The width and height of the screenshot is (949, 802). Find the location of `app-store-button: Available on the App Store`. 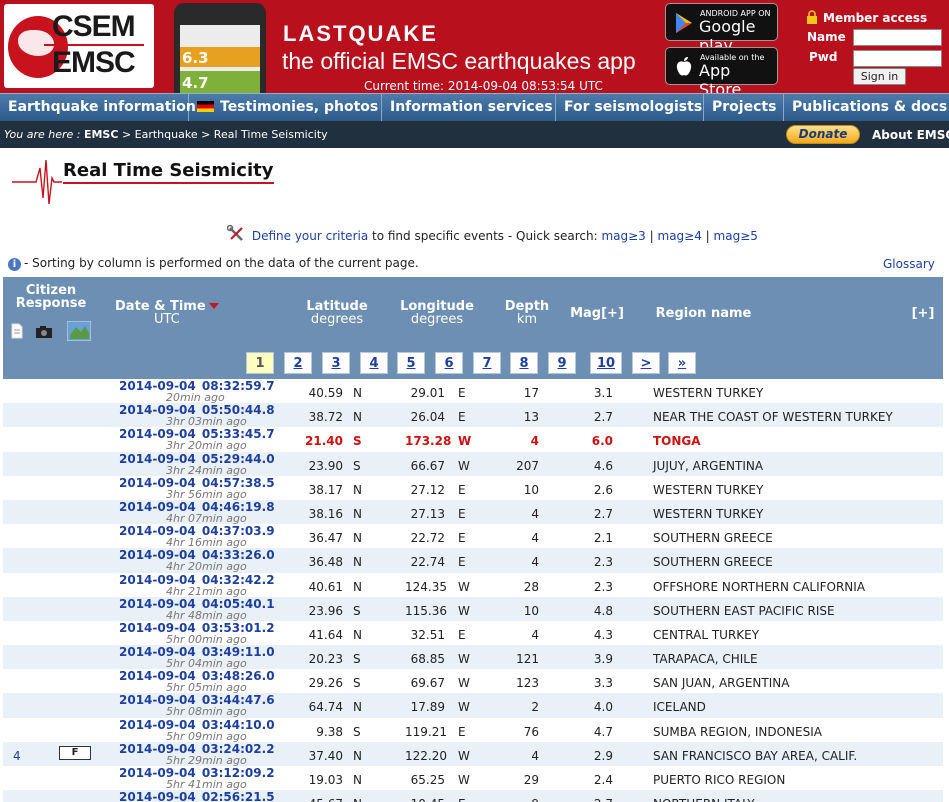

app-store-button: Available on the App Store is located at coordinates (721, 73).